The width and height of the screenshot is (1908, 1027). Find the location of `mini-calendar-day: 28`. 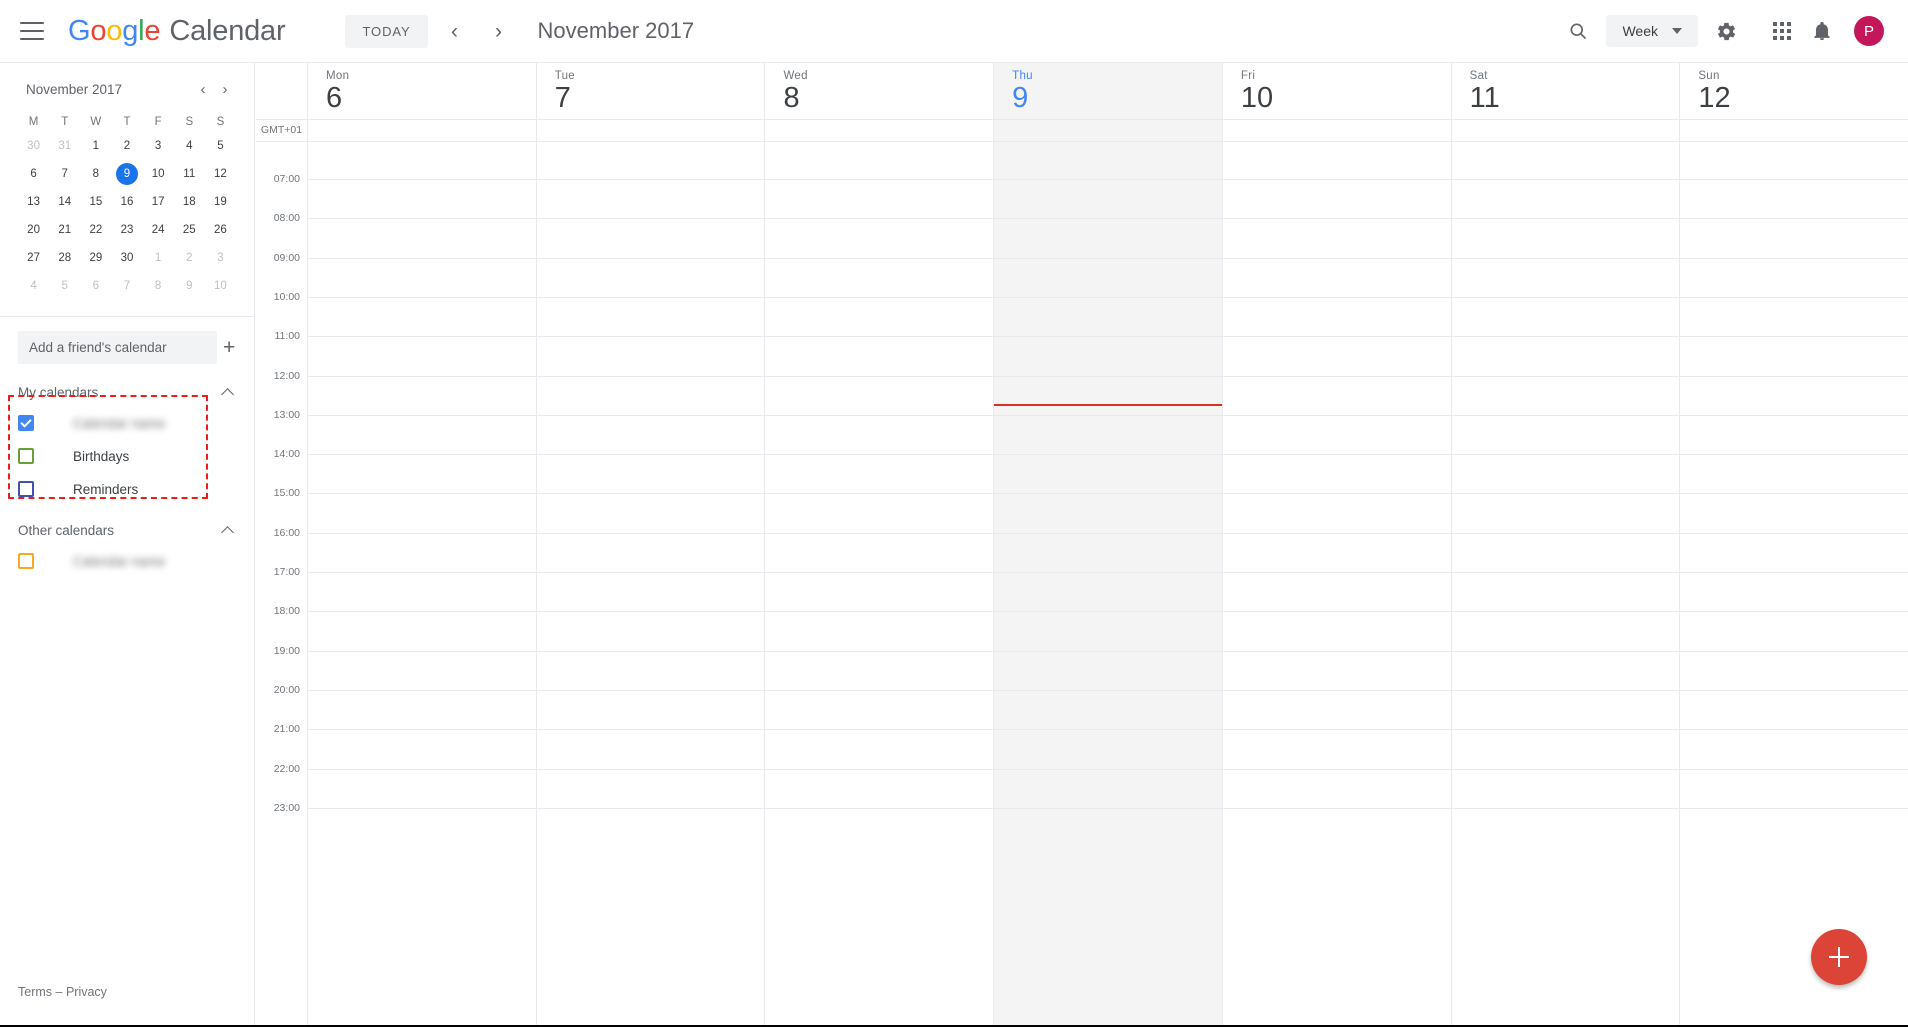

mini-calendar-day: 28 is located at coordinates (64, 257).